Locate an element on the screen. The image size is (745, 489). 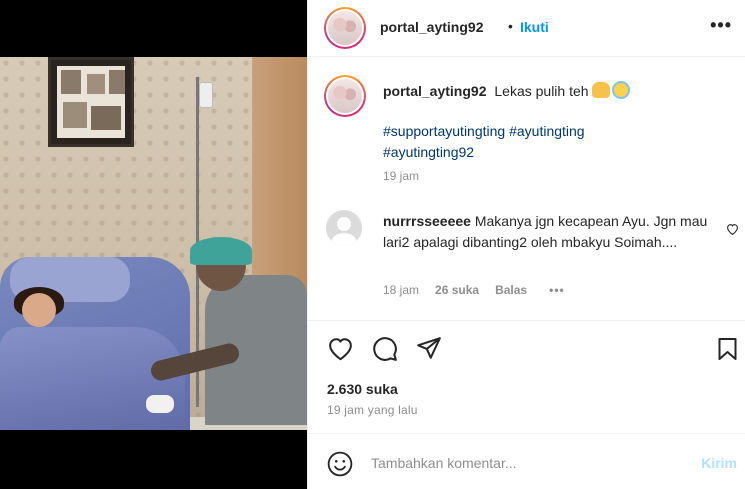
hashtag-link: #ayutingting is located at coordinates (547, 131).